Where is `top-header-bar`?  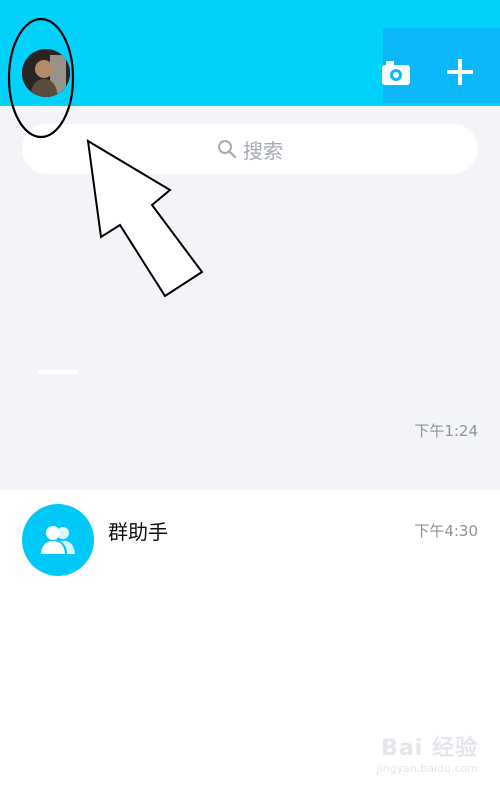
top-header-bar is located at coordinates (250, 53).